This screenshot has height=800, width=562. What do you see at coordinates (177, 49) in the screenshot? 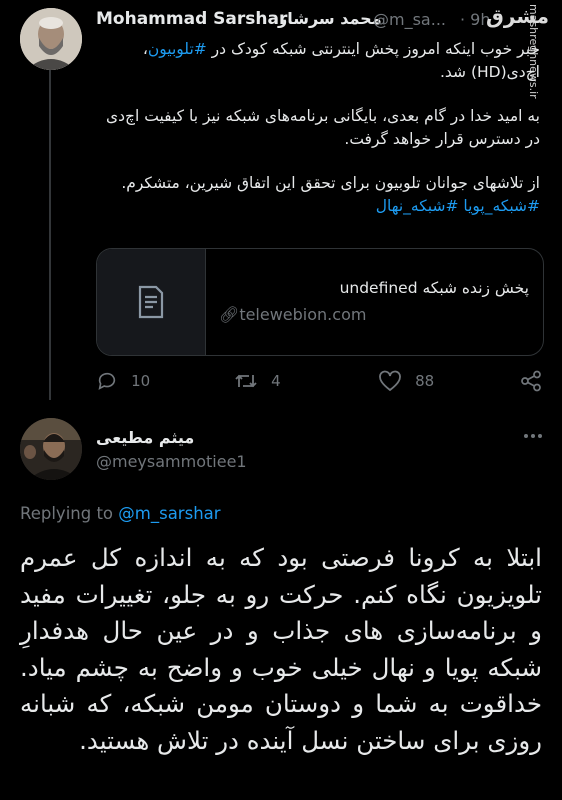
I see `hashtag-telewebion: #تلوبیون` at bounding box center [177, 49].